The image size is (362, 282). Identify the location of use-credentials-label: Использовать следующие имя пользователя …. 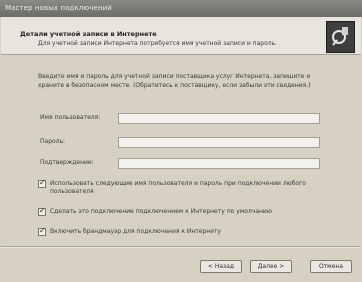
(178, 187).